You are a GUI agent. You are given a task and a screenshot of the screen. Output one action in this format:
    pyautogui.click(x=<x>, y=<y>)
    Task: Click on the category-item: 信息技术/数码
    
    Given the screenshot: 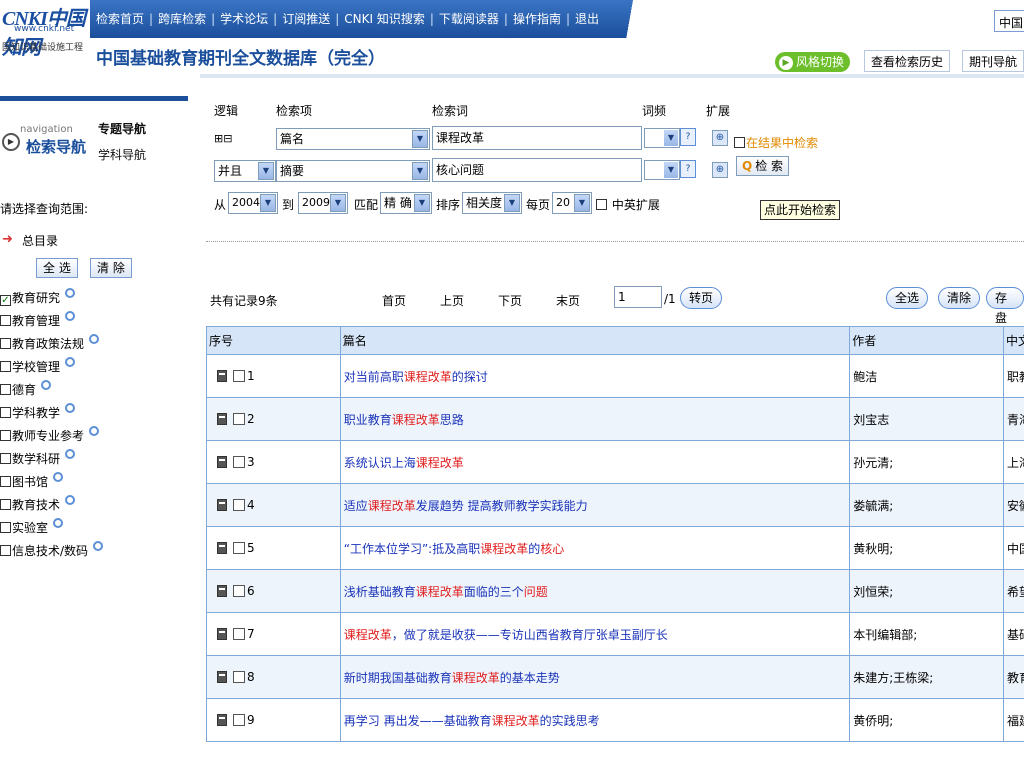 What is the action you would take?
    pyautogui.click(x=52, y=551)
    